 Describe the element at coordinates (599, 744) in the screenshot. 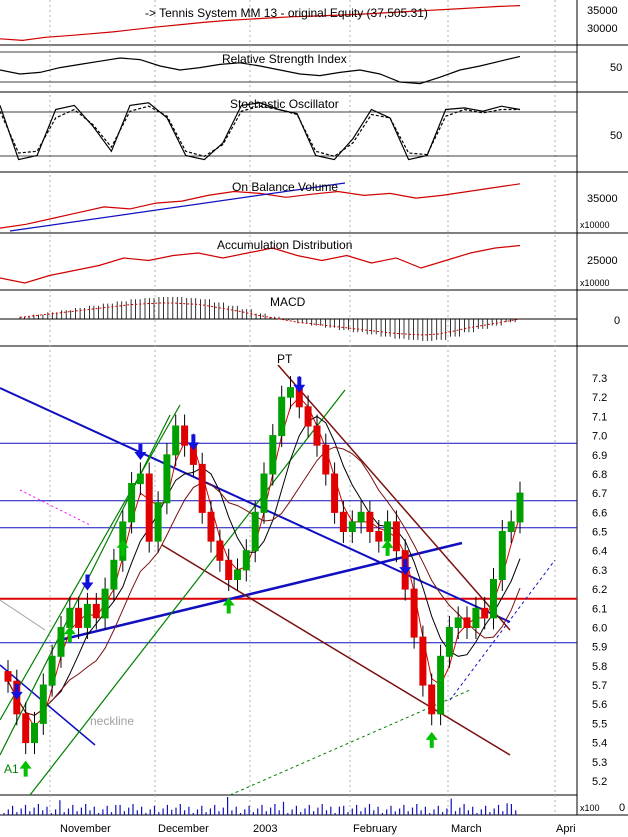

I see `price-tick-19: 5.4` at that location.